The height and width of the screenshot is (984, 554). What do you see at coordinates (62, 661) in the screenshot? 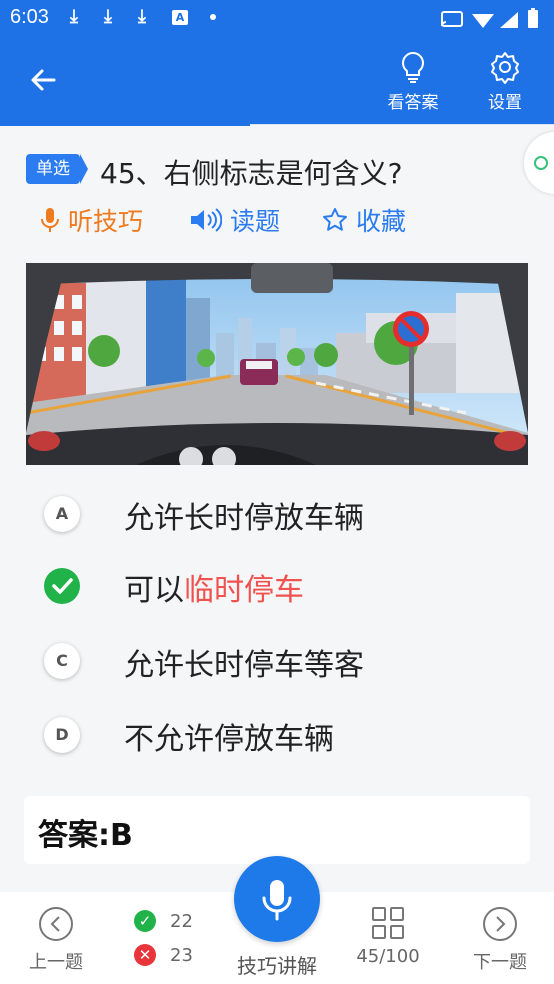
I see `option-c-letter: C` at bounding box center [62, 661].